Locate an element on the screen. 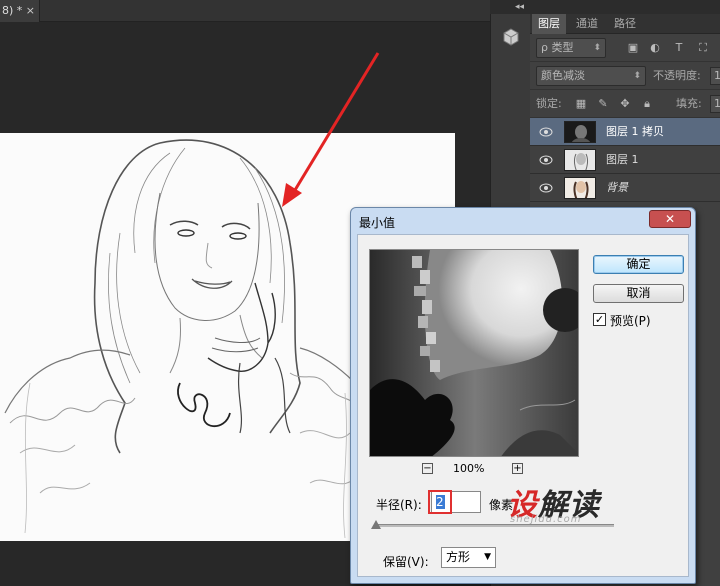 The width and height of the screenshot is (720, 586). layer-filter-row: ρ 类型 ⬍ ▣ ◐ T ⛶ is located at coordinates (625, 48).